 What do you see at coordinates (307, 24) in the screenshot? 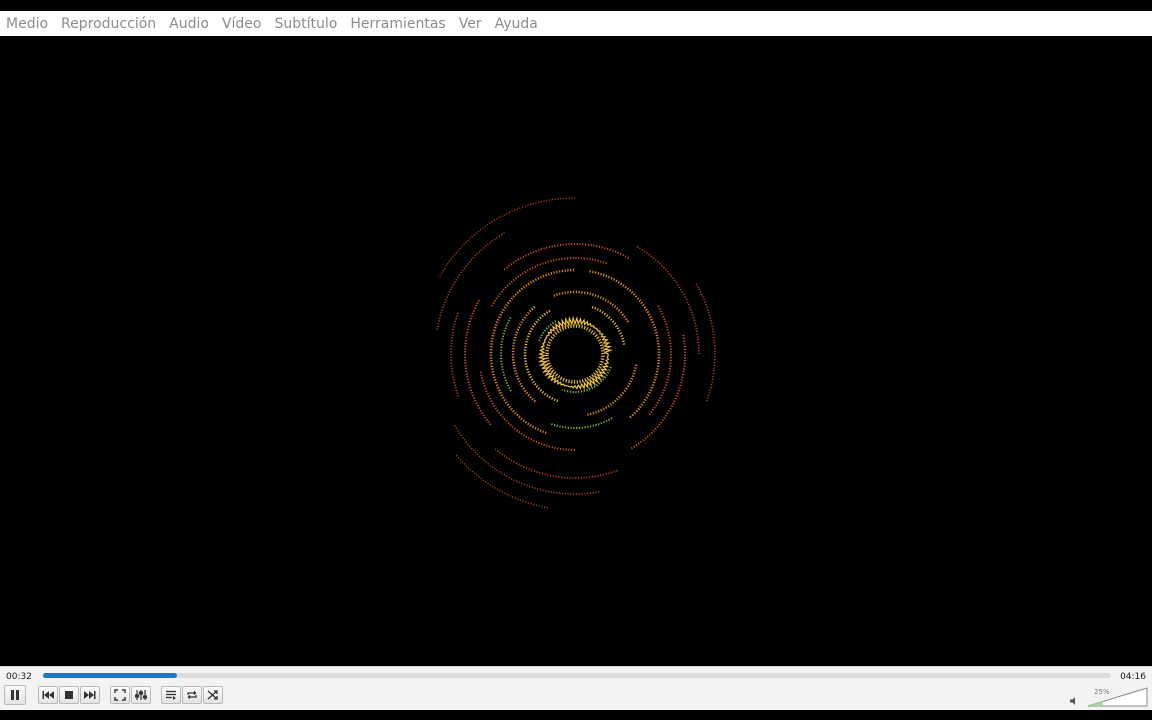
I see `menu-subtitulo: Subtítulo` at bounding box center [307, 24].